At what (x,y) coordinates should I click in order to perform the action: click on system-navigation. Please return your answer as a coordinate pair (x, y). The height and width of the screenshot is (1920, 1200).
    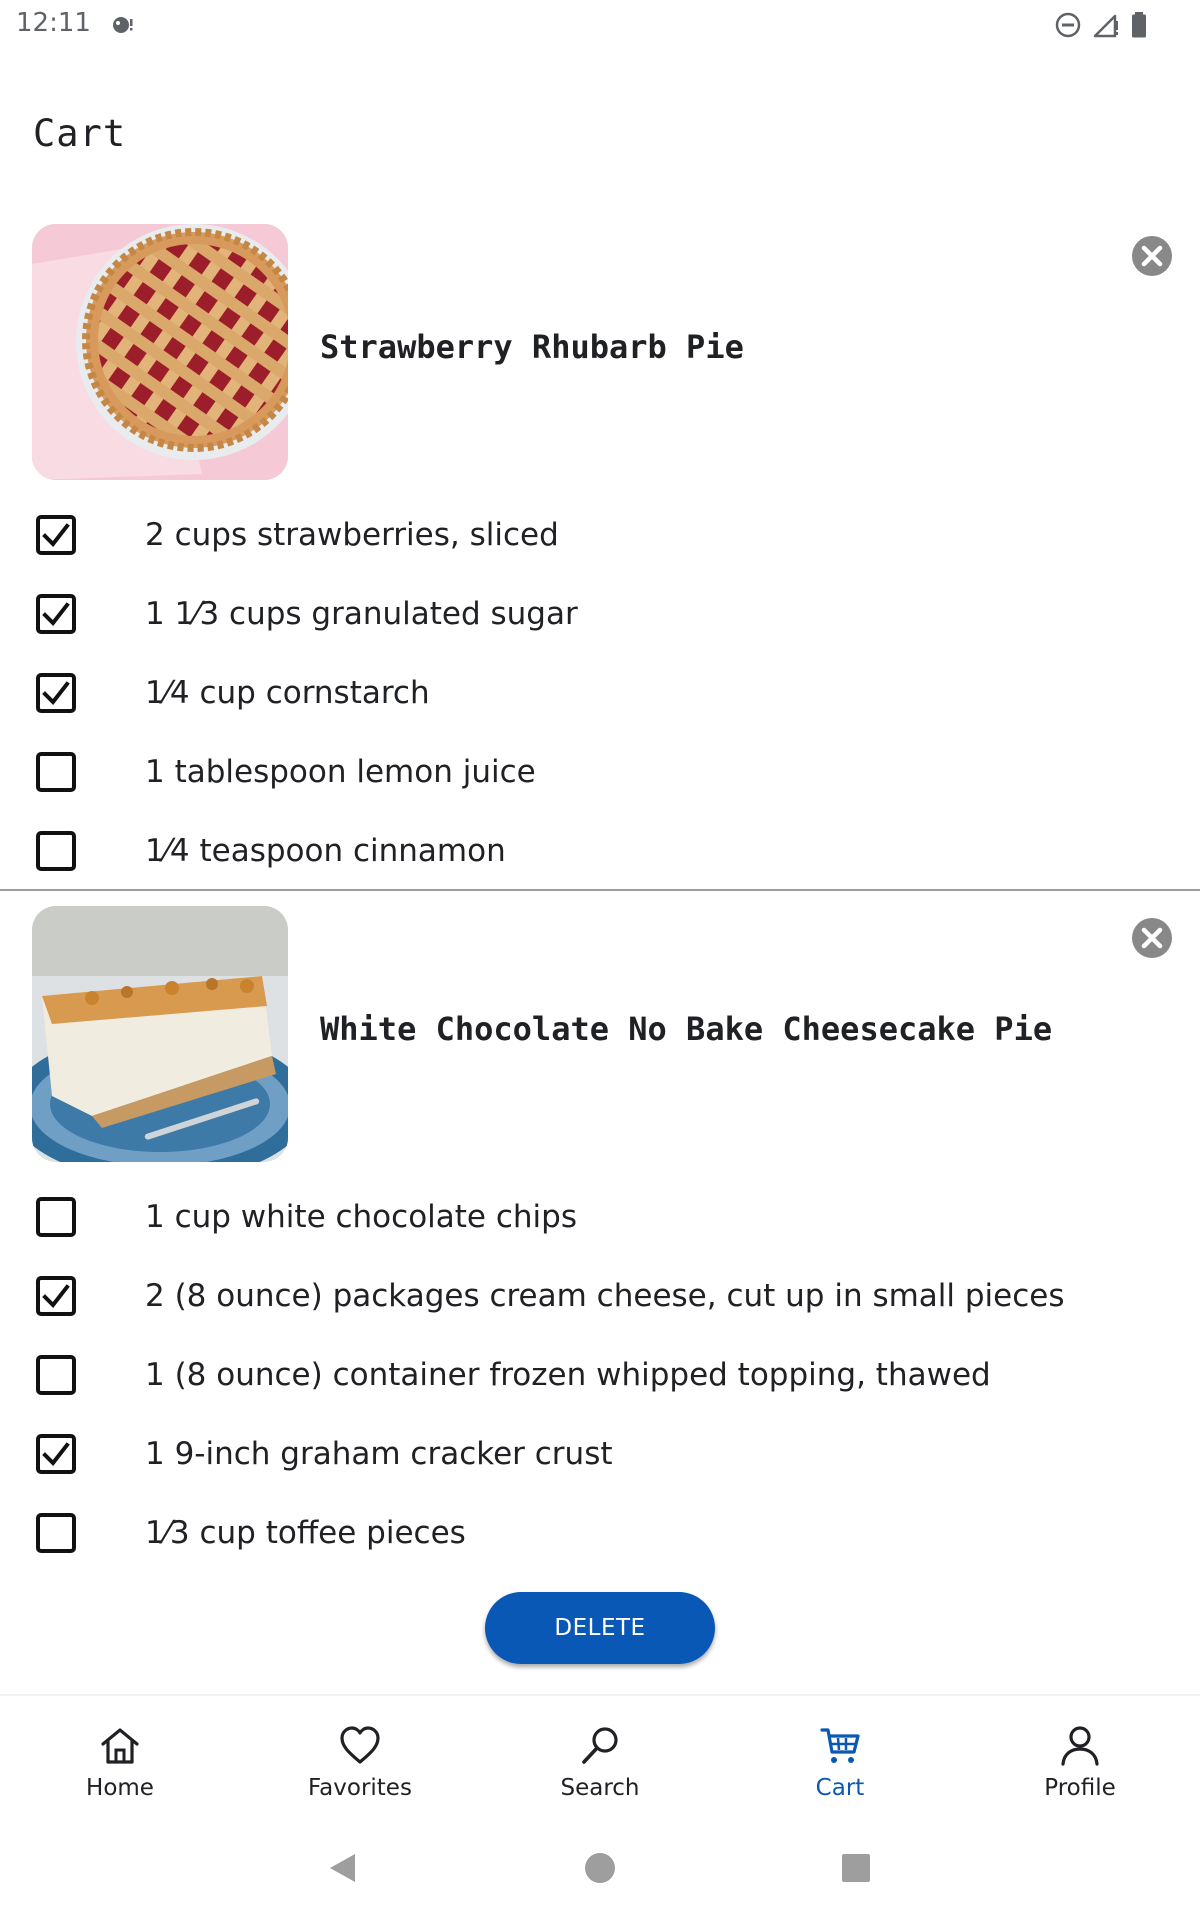
    Looking at the image, I should click on (600, 1872).